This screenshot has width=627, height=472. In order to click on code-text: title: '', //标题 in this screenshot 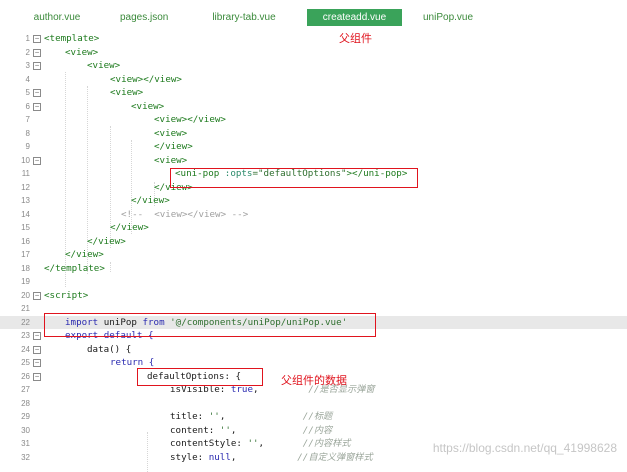, I will do `click(251, 417)`.